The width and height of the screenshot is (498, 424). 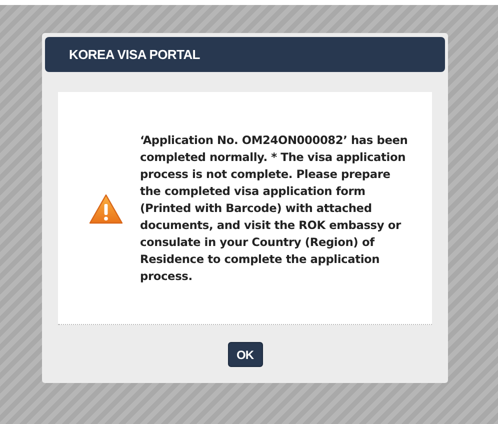 What do you see at coordinates (245, 354) in the screenshot?
I see `ok-button: OK` at bounding box center [245, 354].